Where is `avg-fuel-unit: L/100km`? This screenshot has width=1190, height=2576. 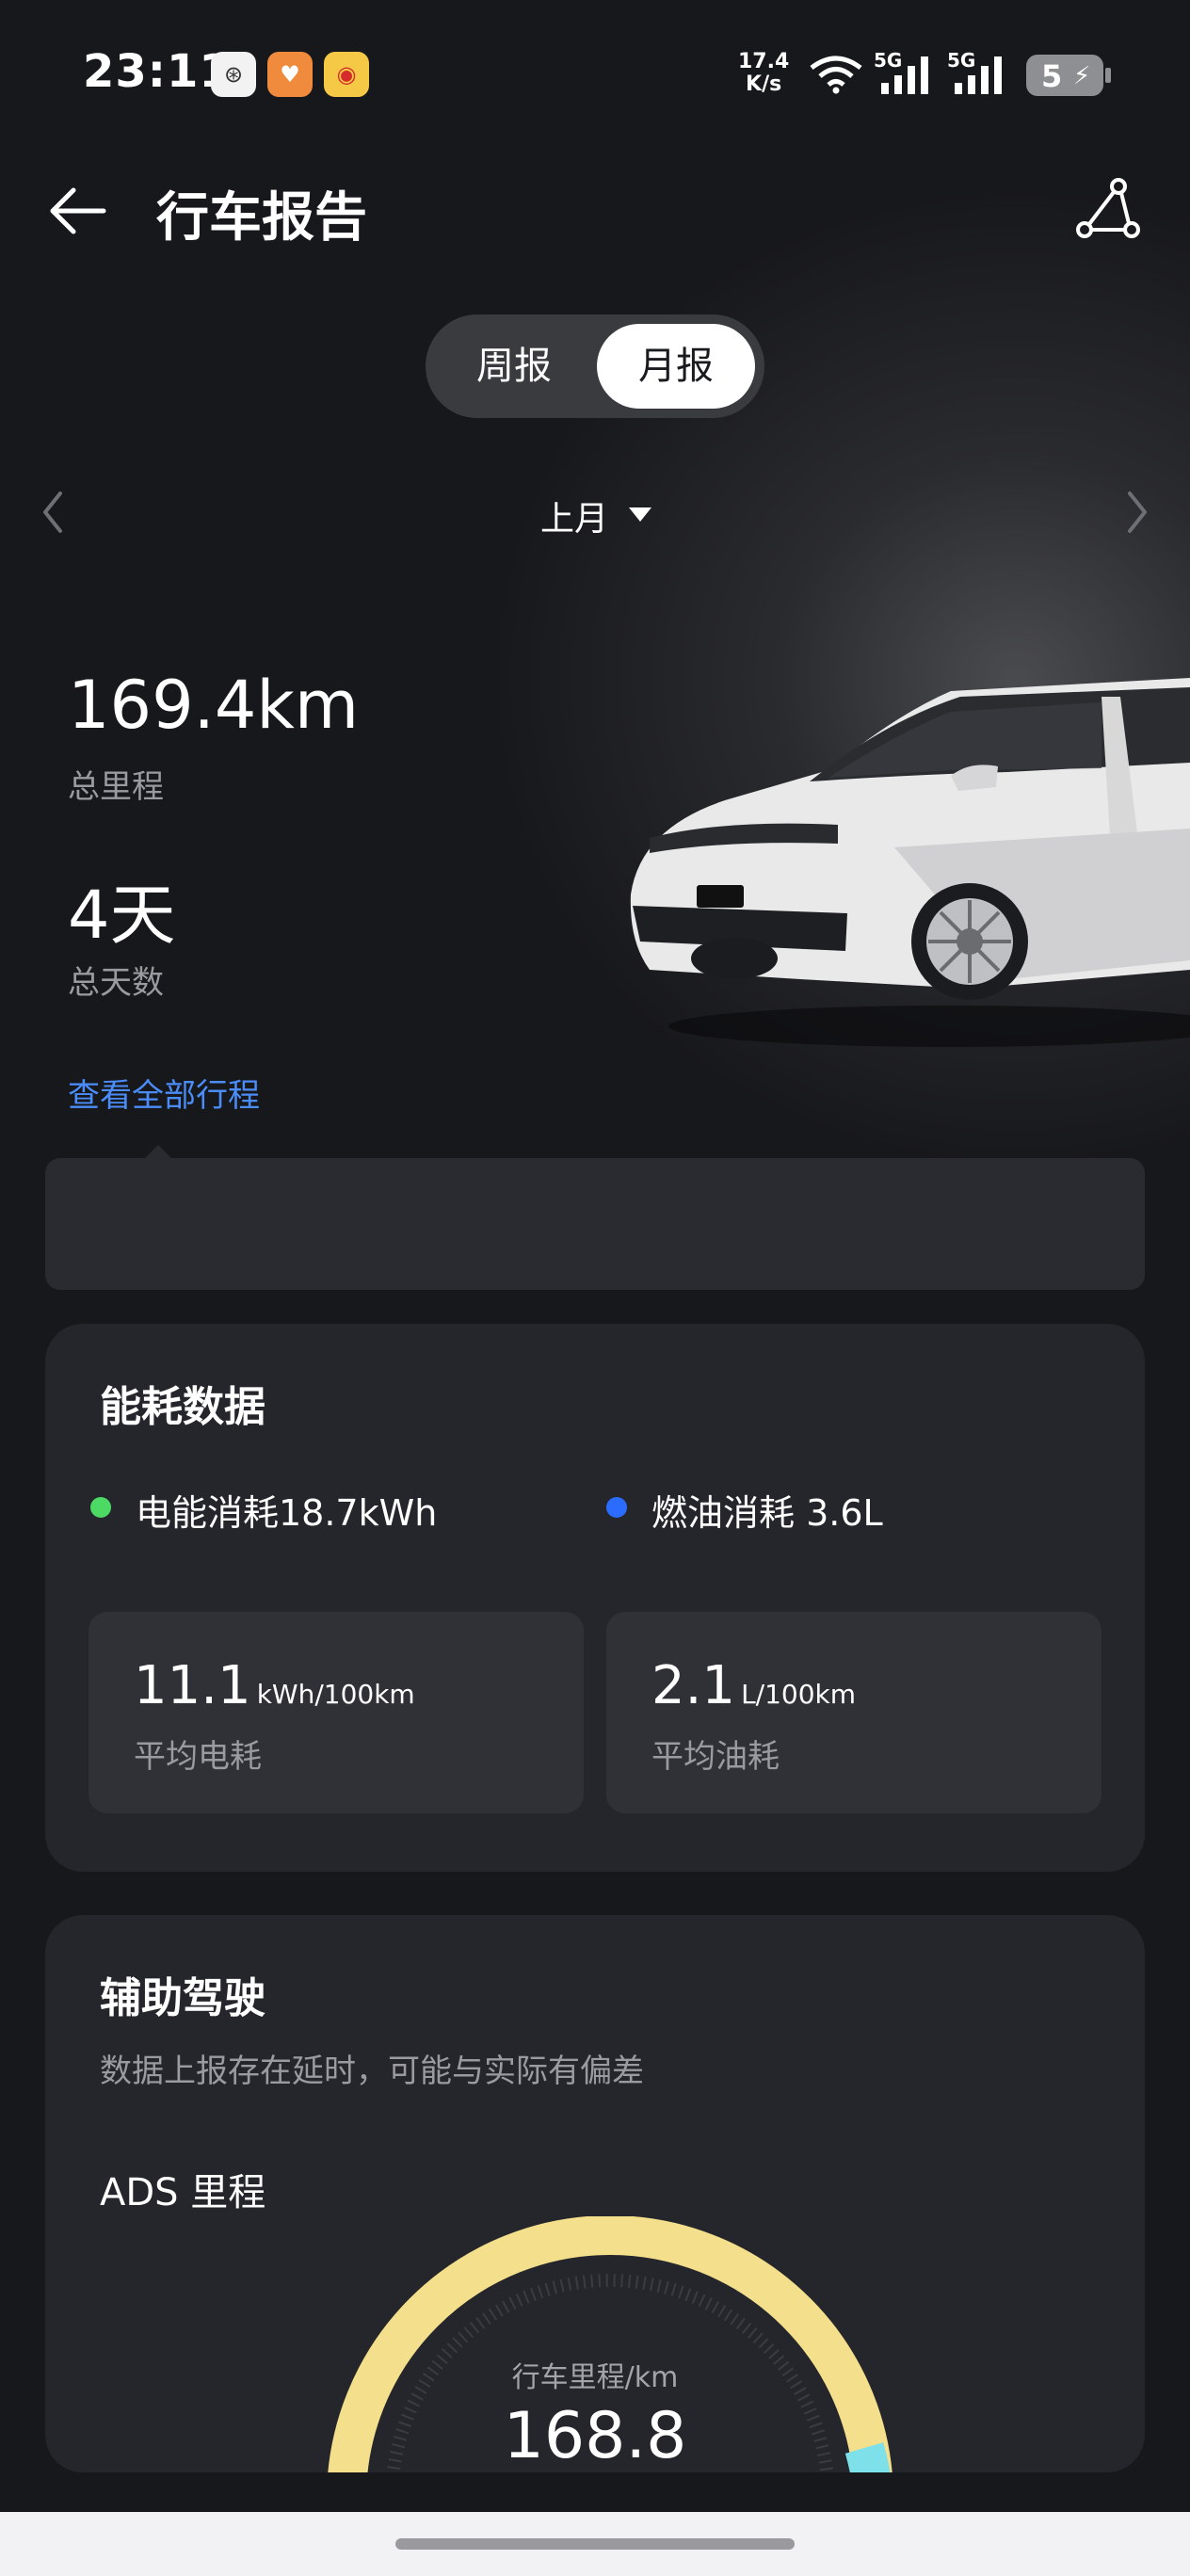
avg-fuel-unit: L/100km is located at coordinates (799, 1694).